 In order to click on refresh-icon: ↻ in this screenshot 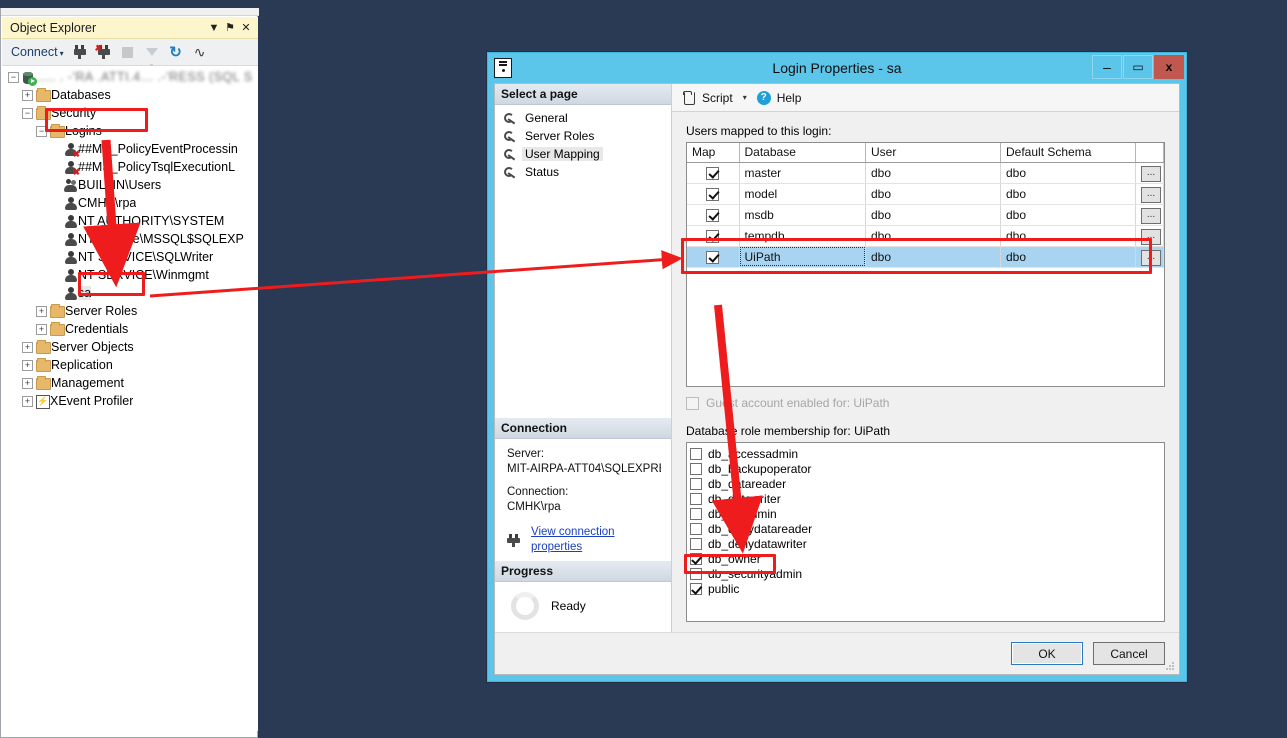, I will do `click(176, 52)`.